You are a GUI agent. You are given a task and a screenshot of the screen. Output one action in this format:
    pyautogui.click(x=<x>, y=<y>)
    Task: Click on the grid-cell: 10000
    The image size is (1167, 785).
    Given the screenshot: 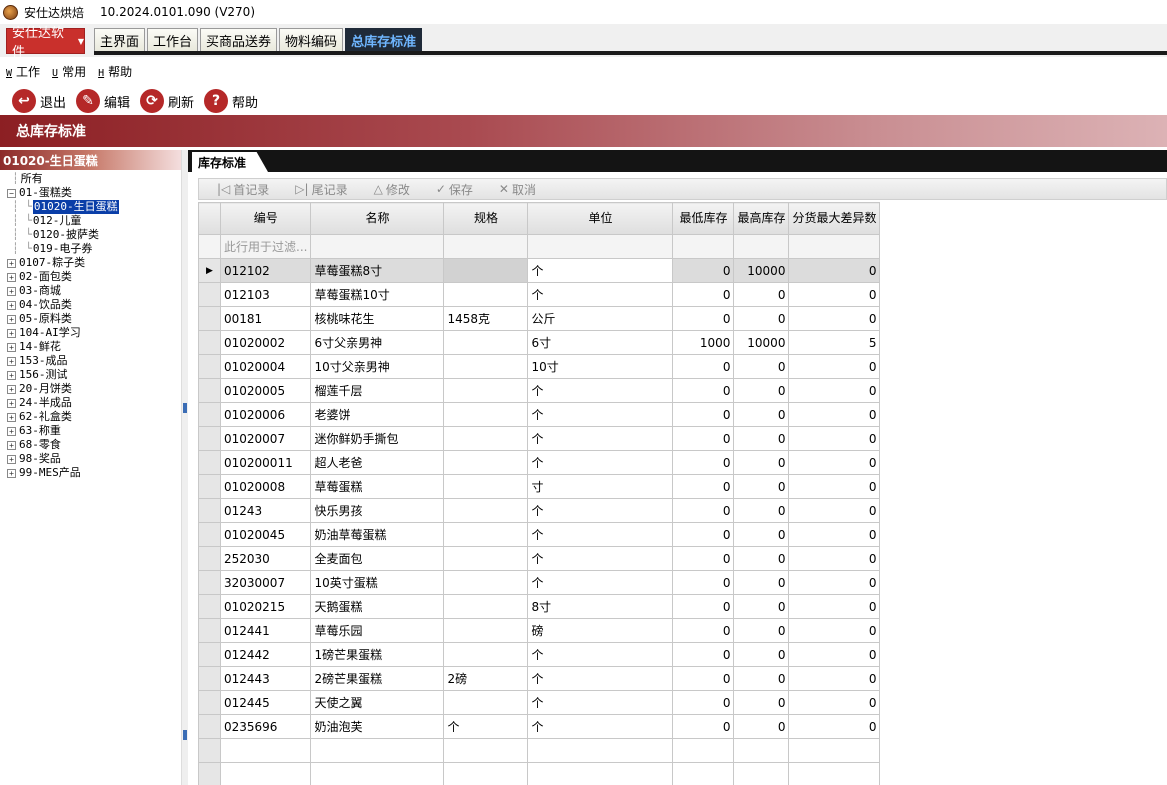 What is the action you would take?
    pyautogui.click(x=761, y=270)
    